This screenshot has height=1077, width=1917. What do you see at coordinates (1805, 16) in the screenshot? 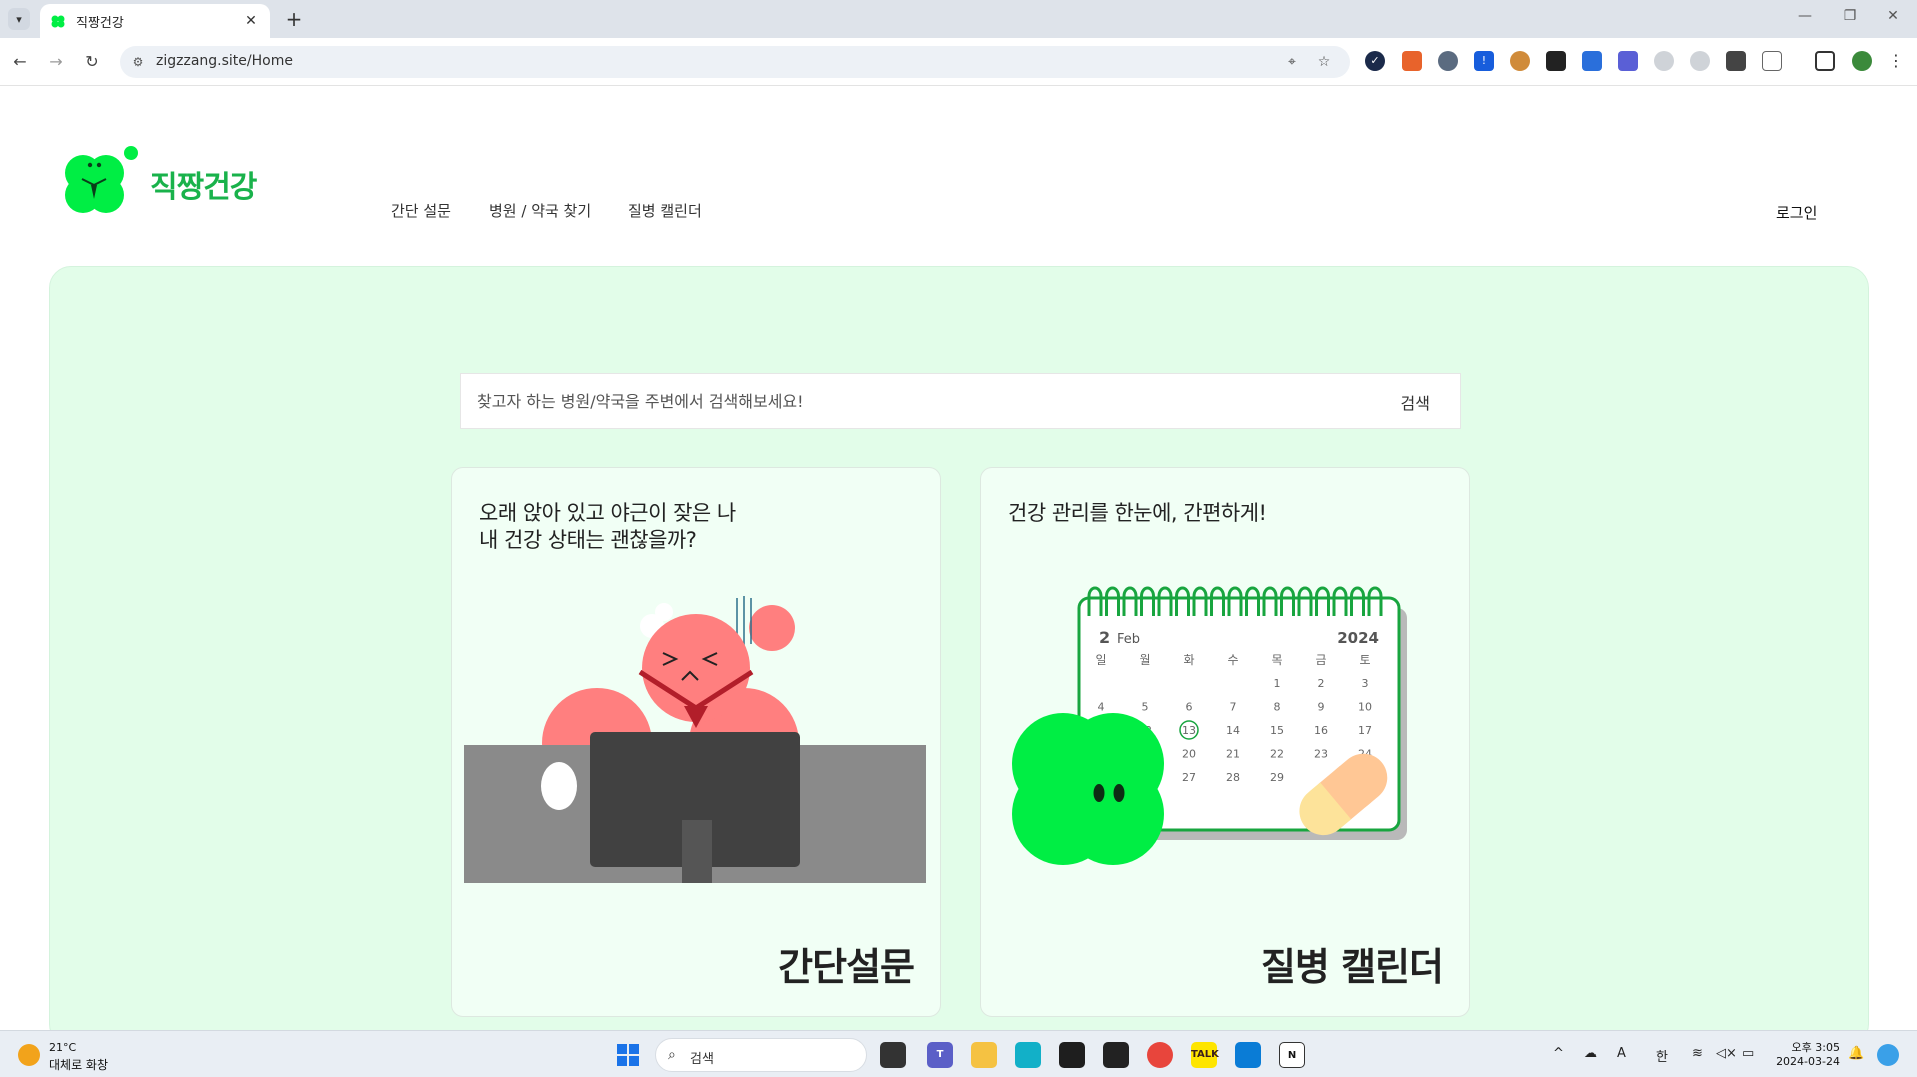
I see `minimize-button: —` at bounding box center [1805, 16].